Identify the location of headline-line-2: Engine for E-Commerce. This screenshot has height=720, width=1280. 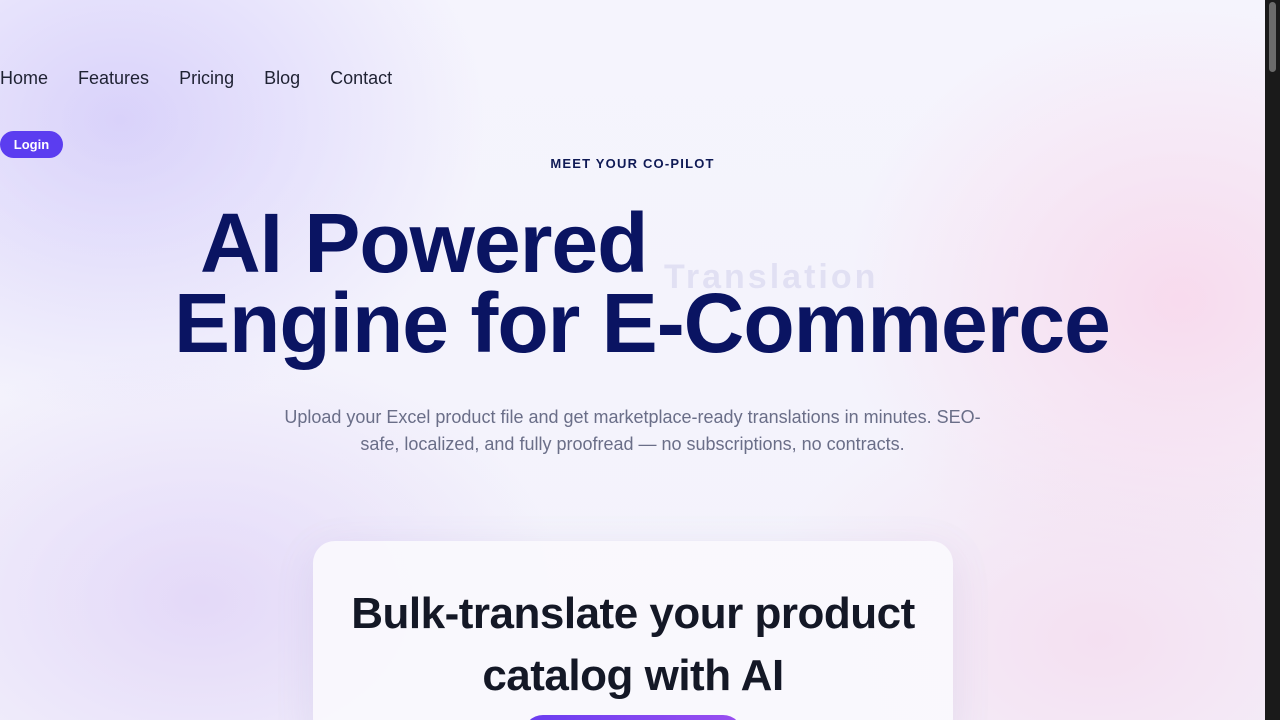
(642, 323).